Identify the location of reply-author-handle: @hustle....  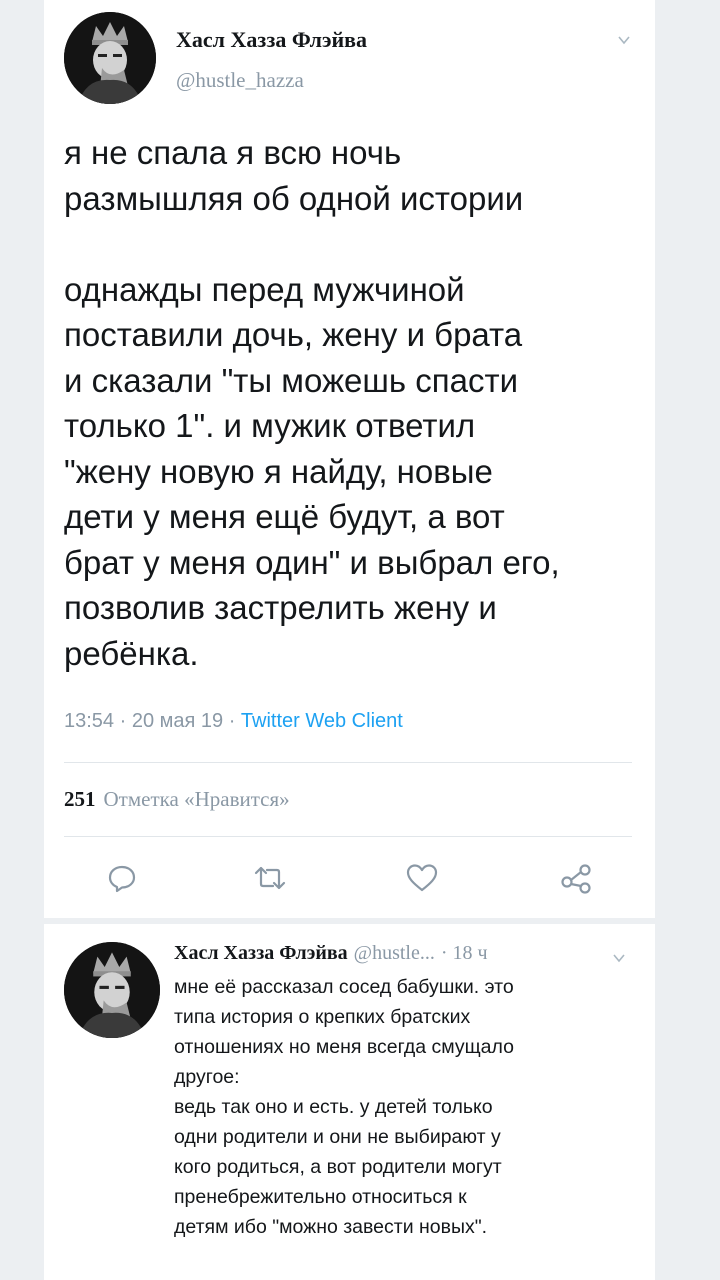
(394, 953).